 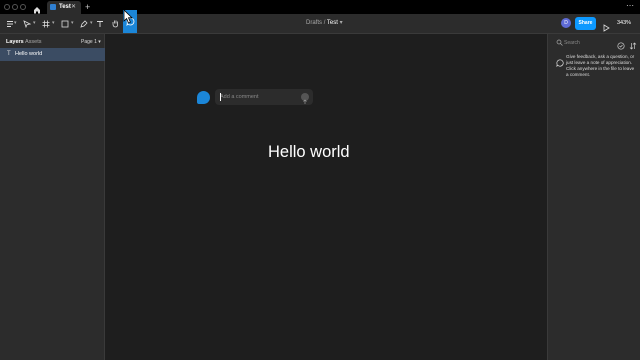 I want to click on home-icon, so click(x=37, y=8).